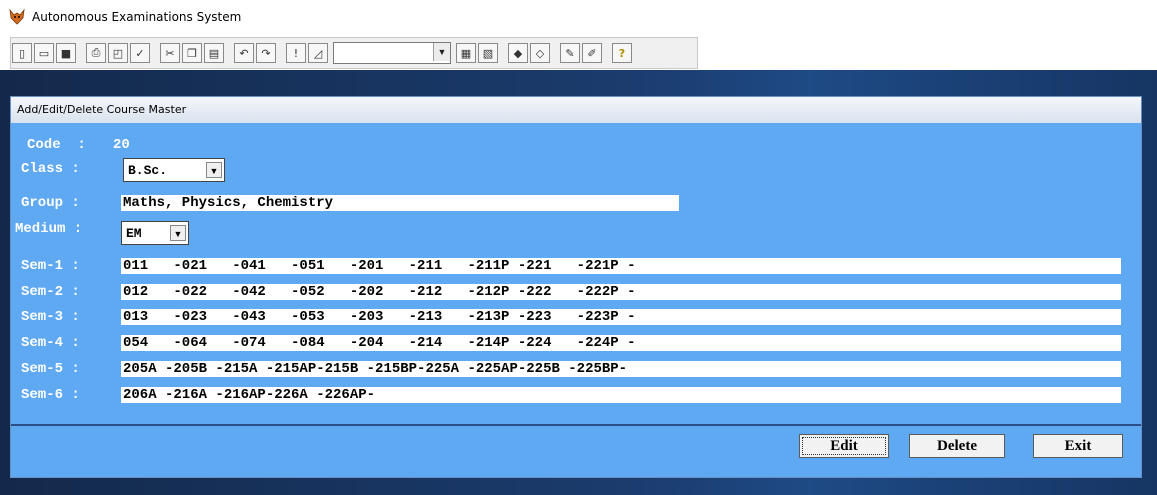  Describe the element at coordinates (488, 53) in the screenshot. I see `form-icon: ▧` at that location.